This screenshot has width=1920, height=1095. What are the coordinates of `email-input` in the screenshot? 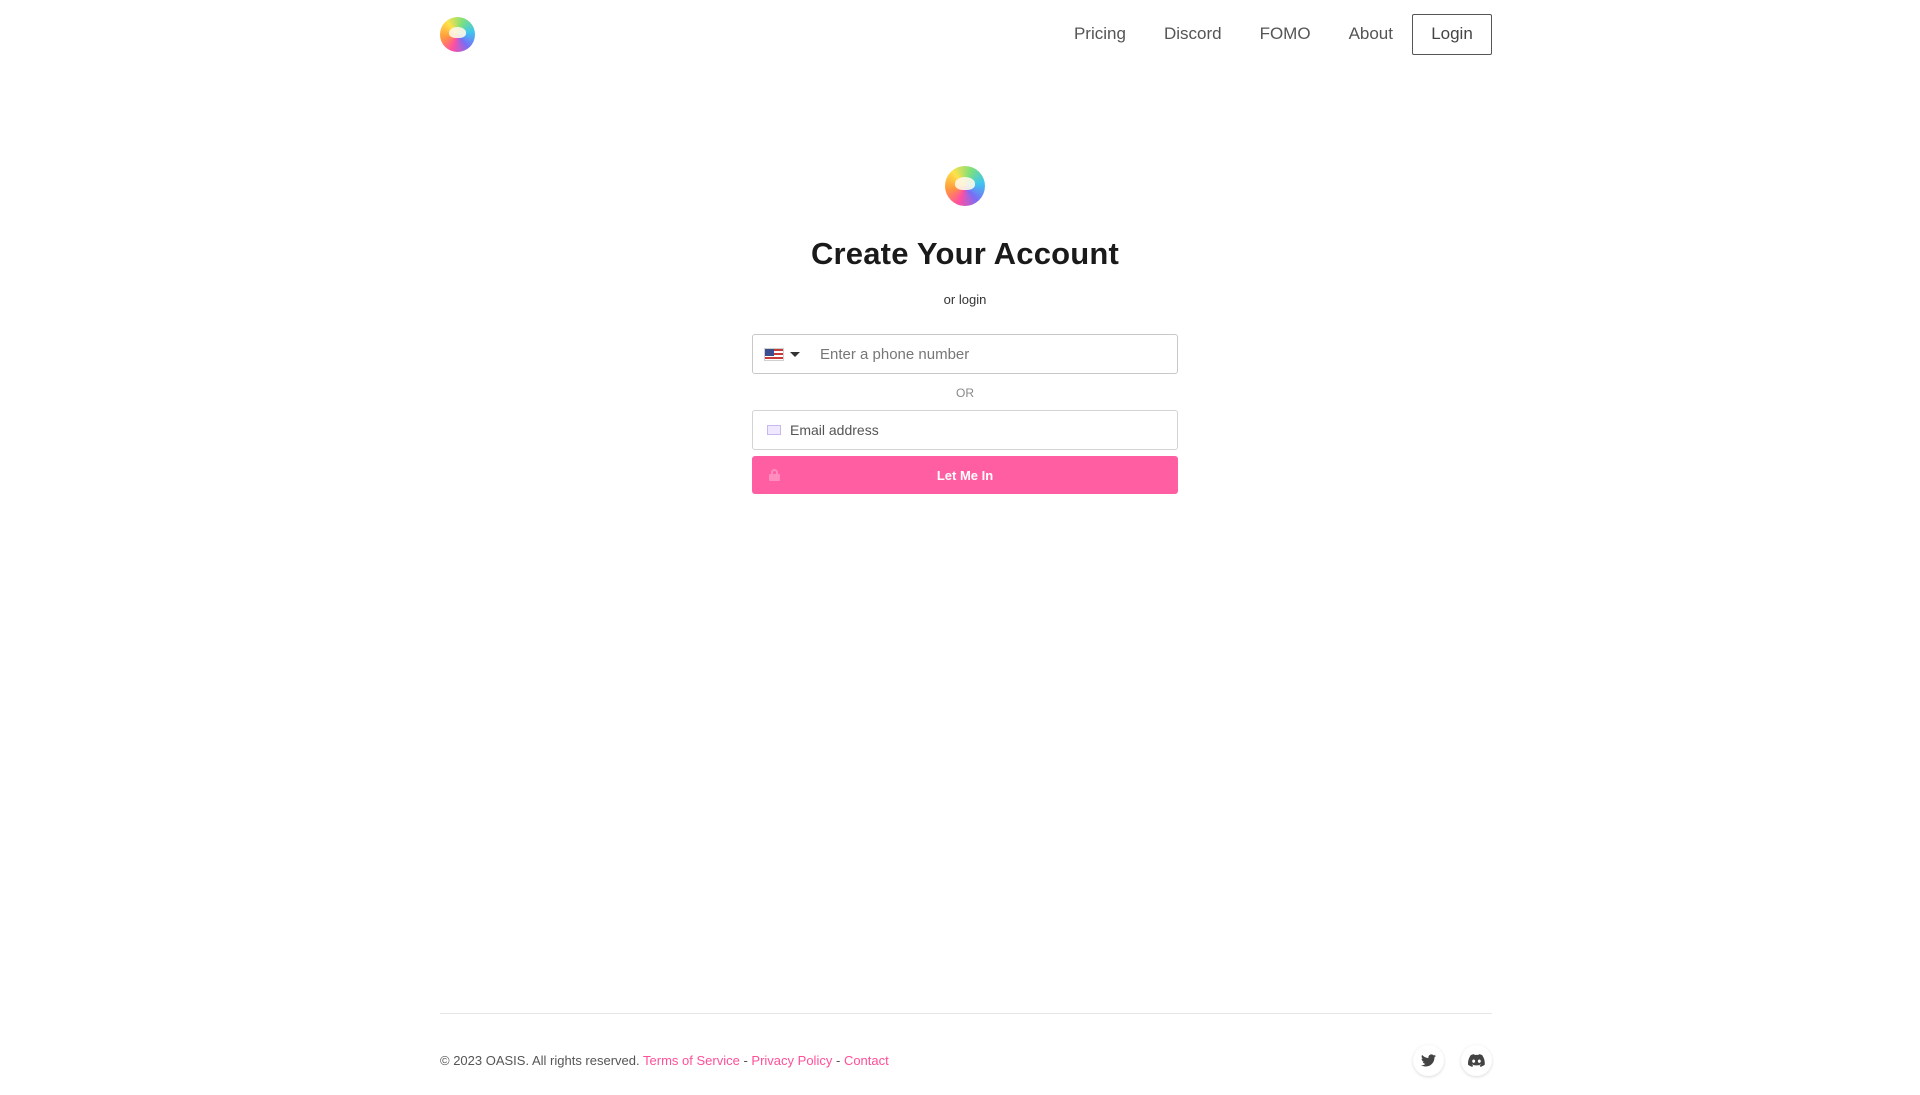 It's located at (983, 430).